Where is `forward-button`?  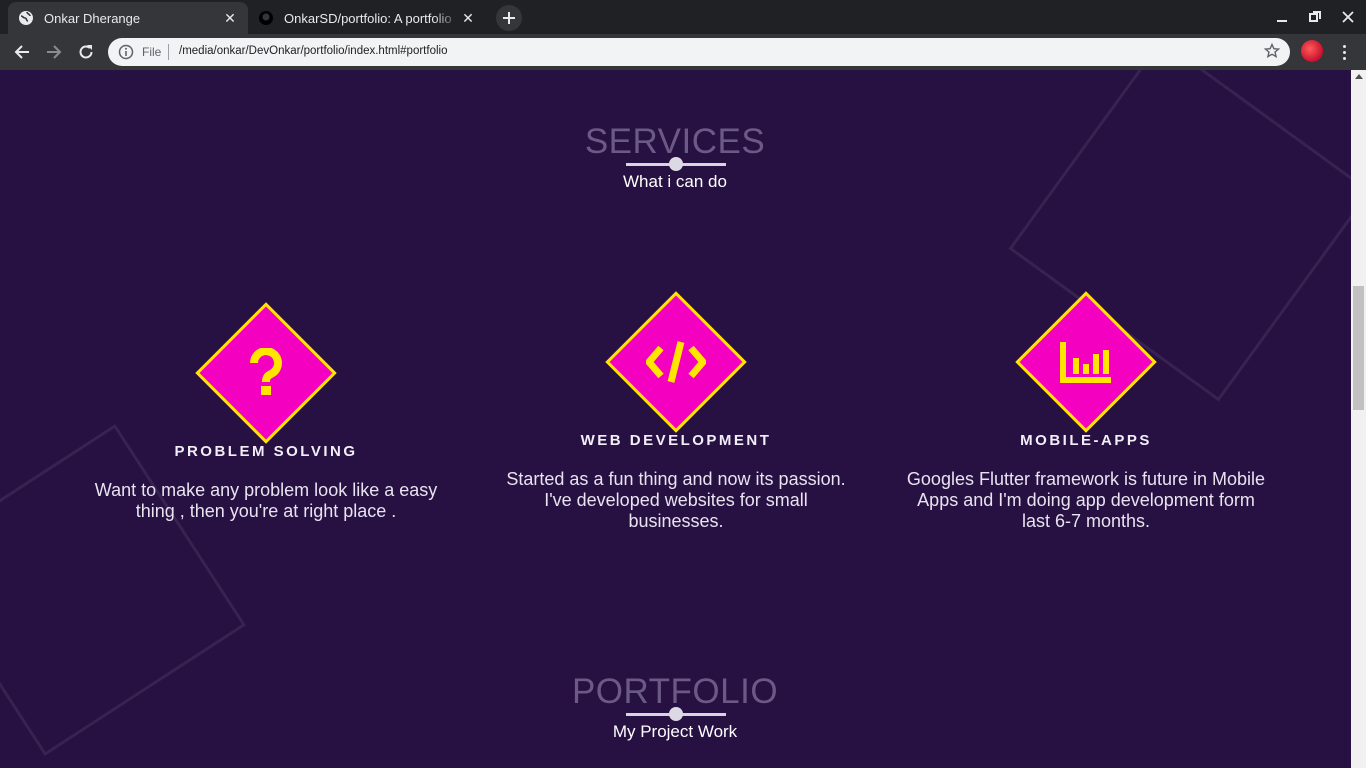
forward-button is located at coordinates (54, 52).